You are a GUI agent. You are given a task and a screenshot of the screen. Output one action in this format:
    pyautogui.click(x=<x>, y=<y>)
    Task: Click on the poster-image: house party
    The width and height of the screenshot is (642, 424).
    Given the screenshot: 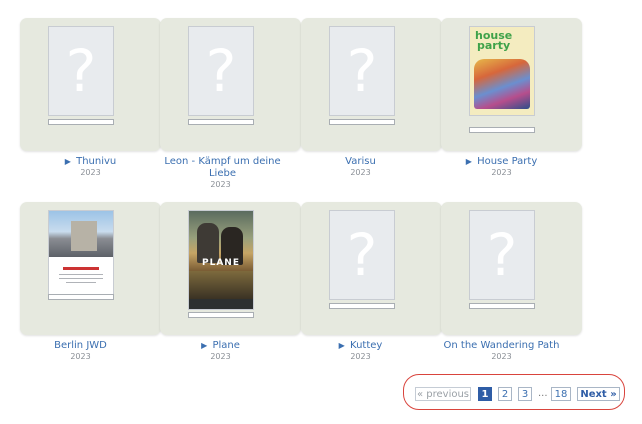 What is the action you would take?
    pyautogui.click(x=502, y=71)
    